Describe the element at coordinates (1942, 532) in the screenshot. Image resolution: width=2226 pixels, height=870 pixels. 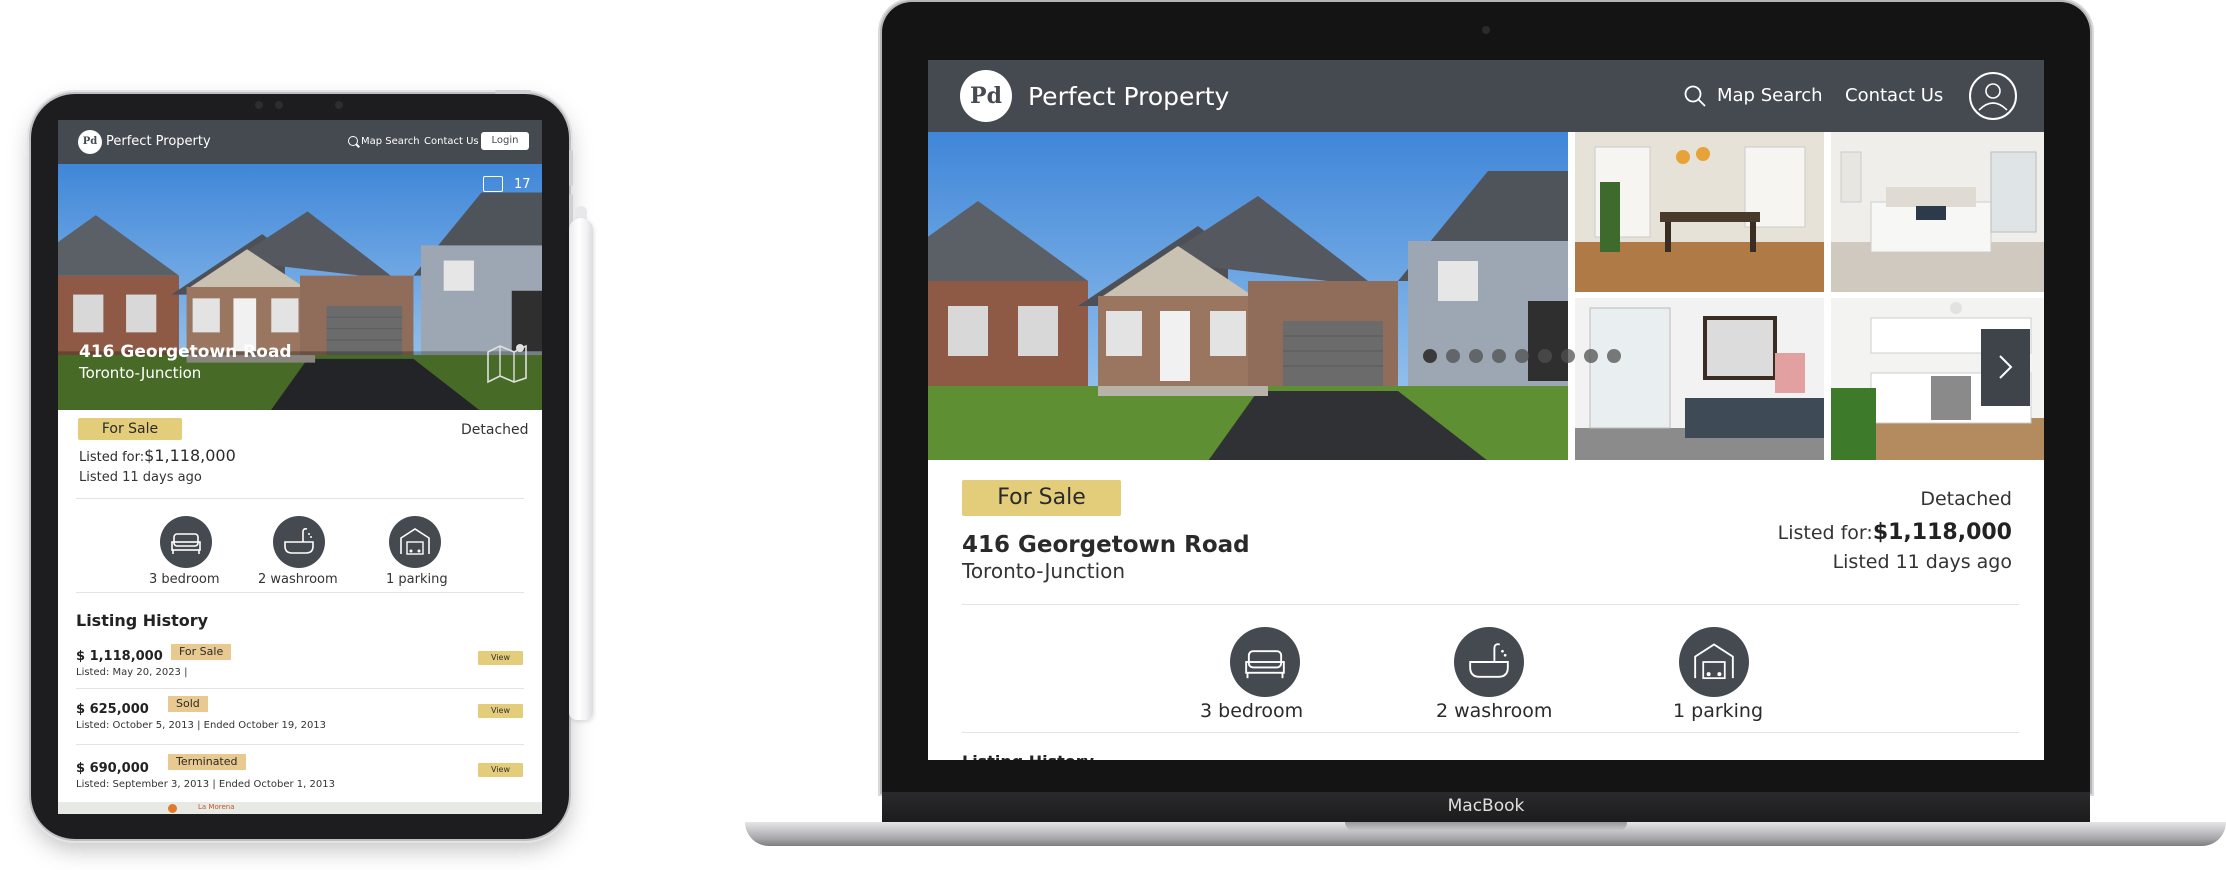
I see `price: $1,118,000` at that location.